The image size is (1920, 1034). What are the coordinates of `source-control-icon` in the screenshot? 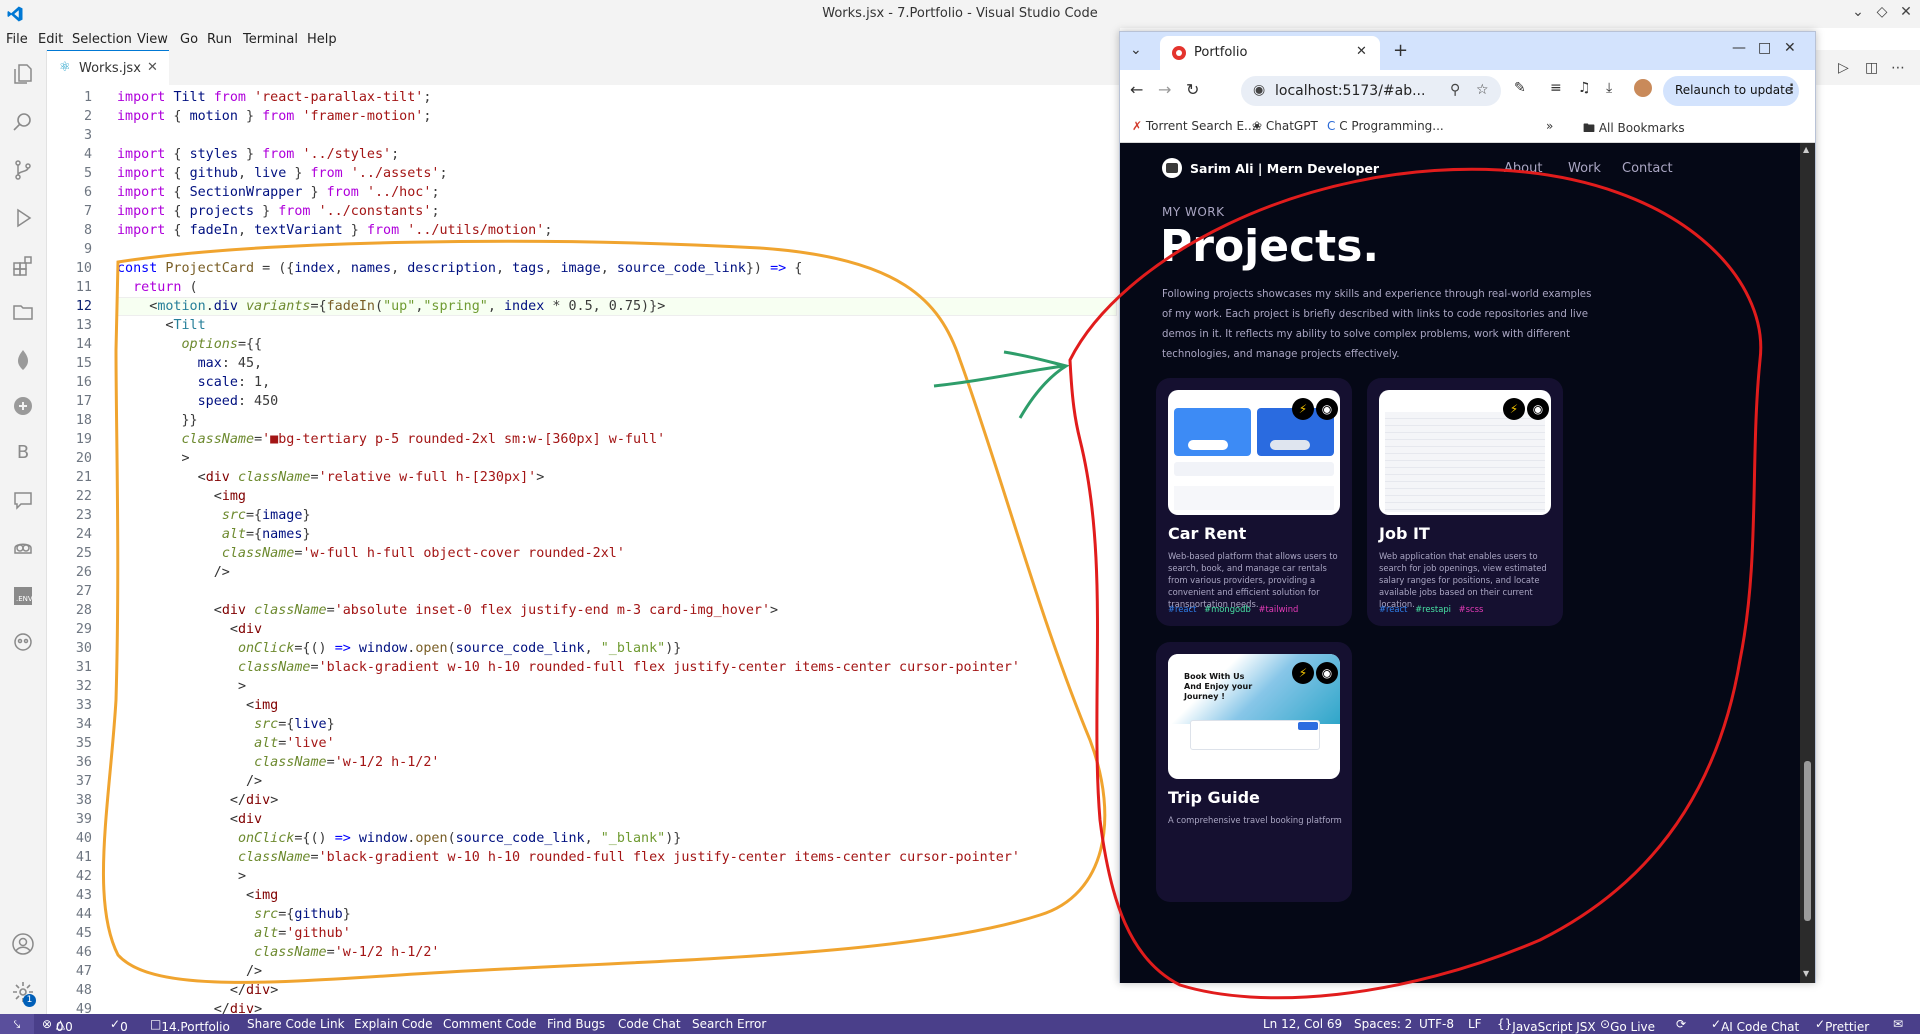 It's located at (23, 170).